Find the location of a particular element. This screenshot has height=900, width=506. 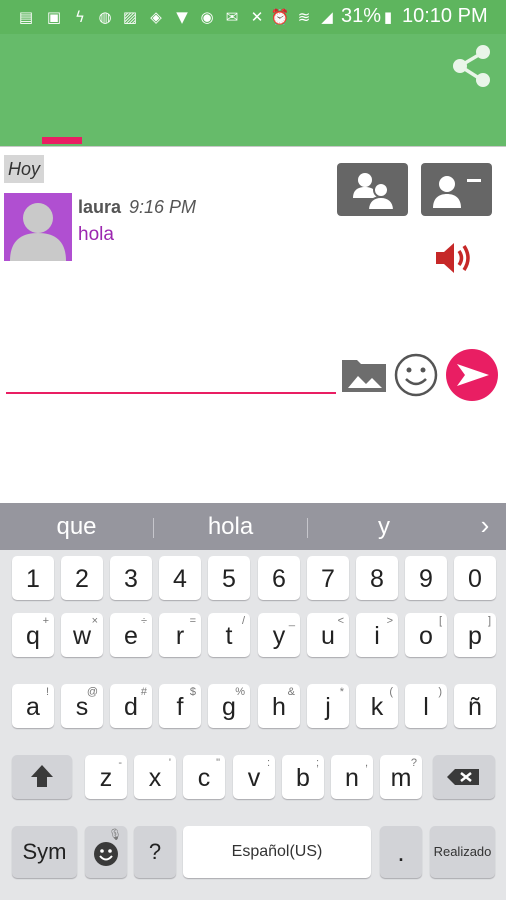

share-button is located at coordinates (472, 66).